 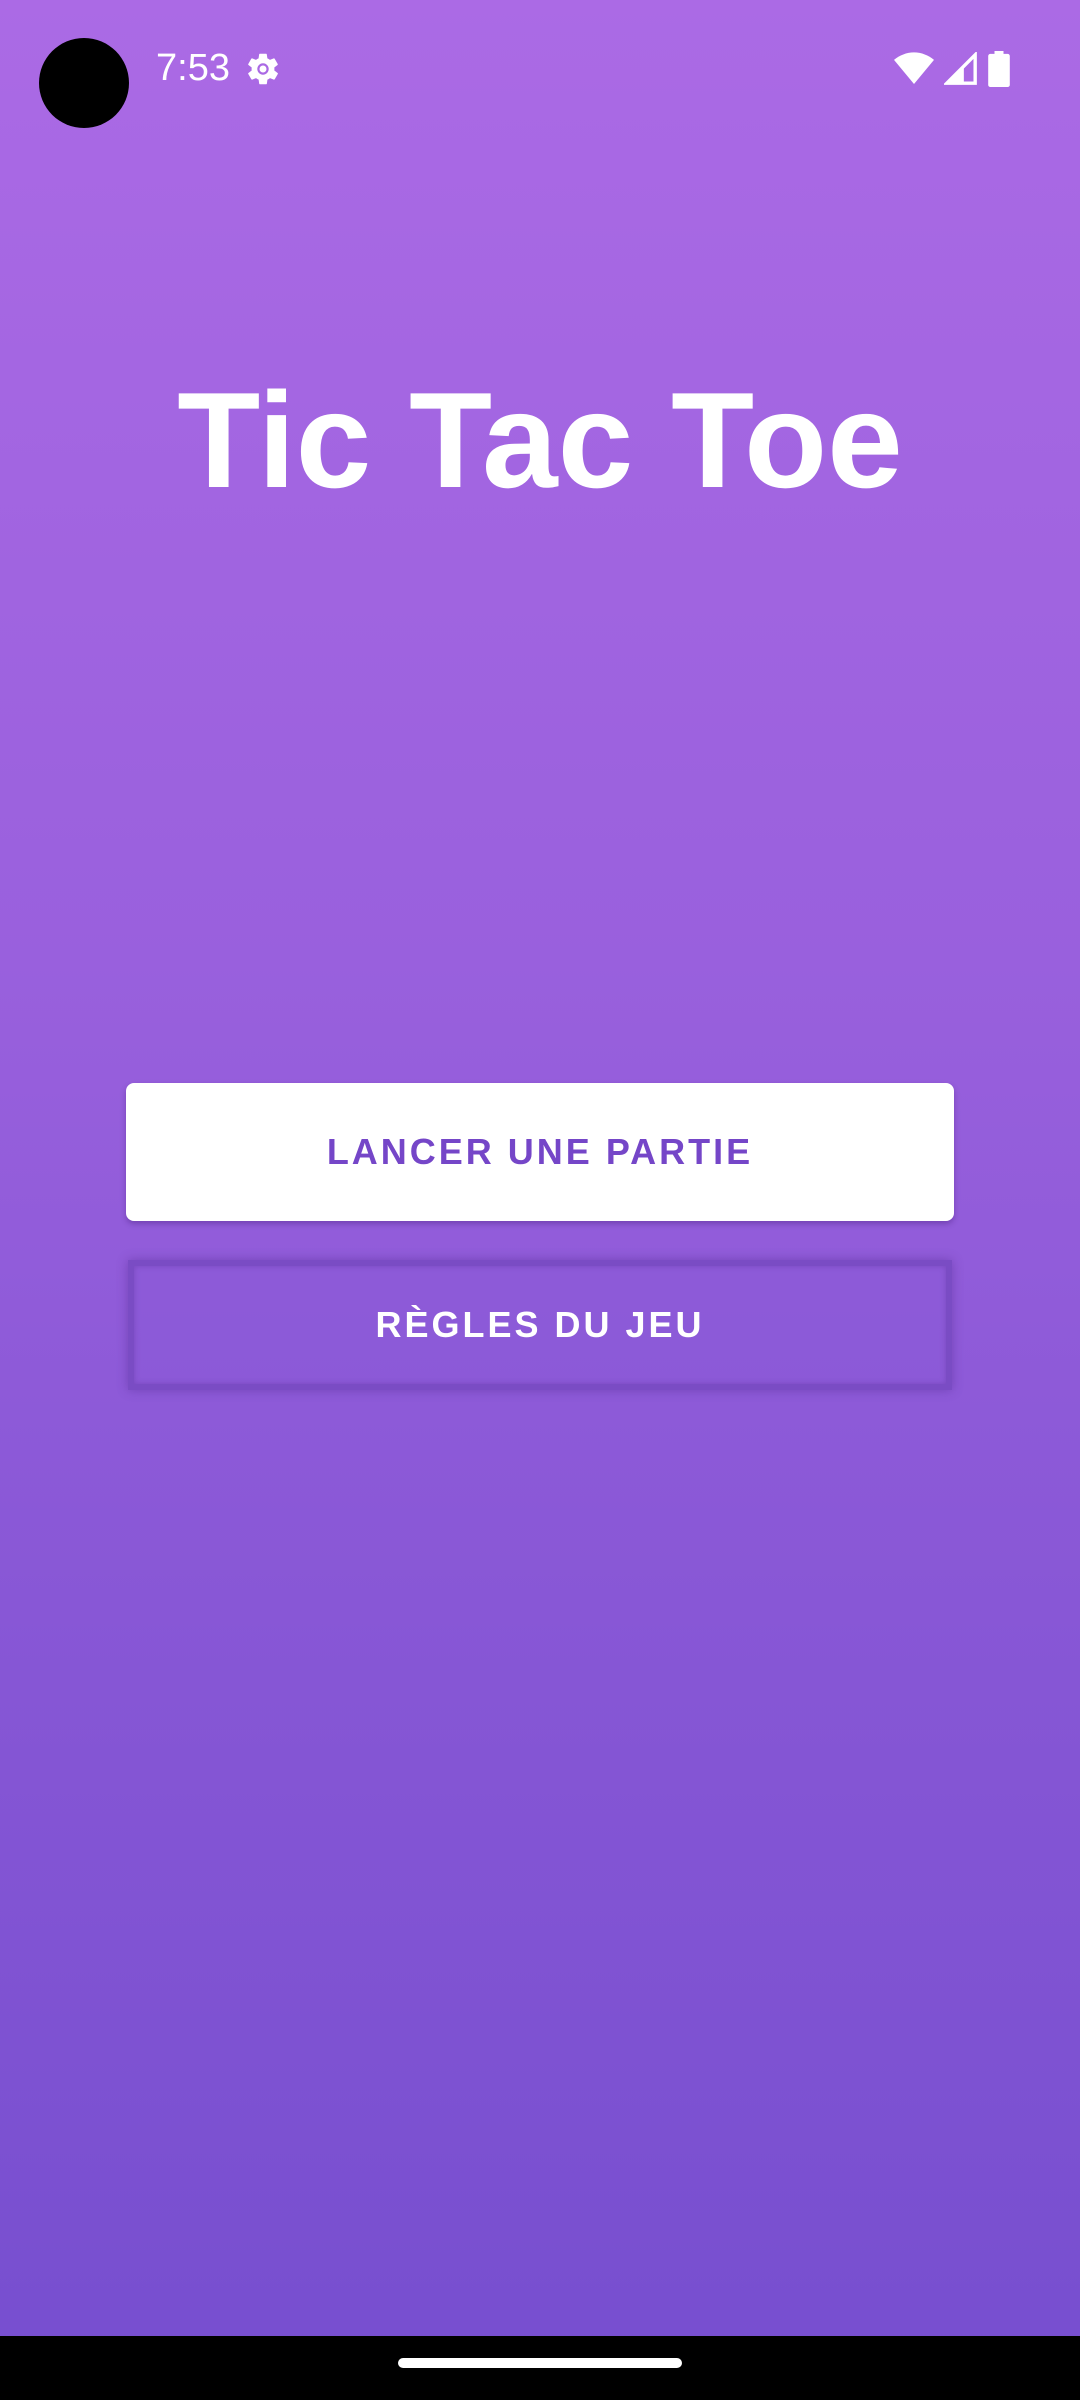 I want to click on app-title: Tic Tac Toe, so click(x=540, y=440).